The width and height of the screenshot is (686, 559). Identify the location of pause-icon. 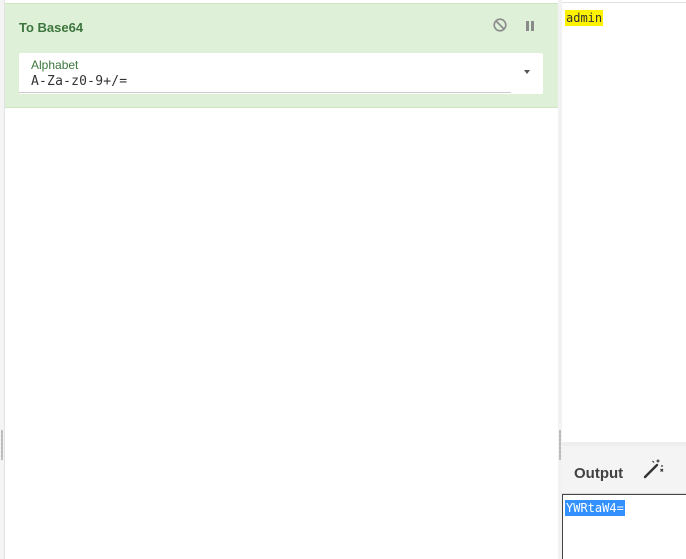
(530, 25).